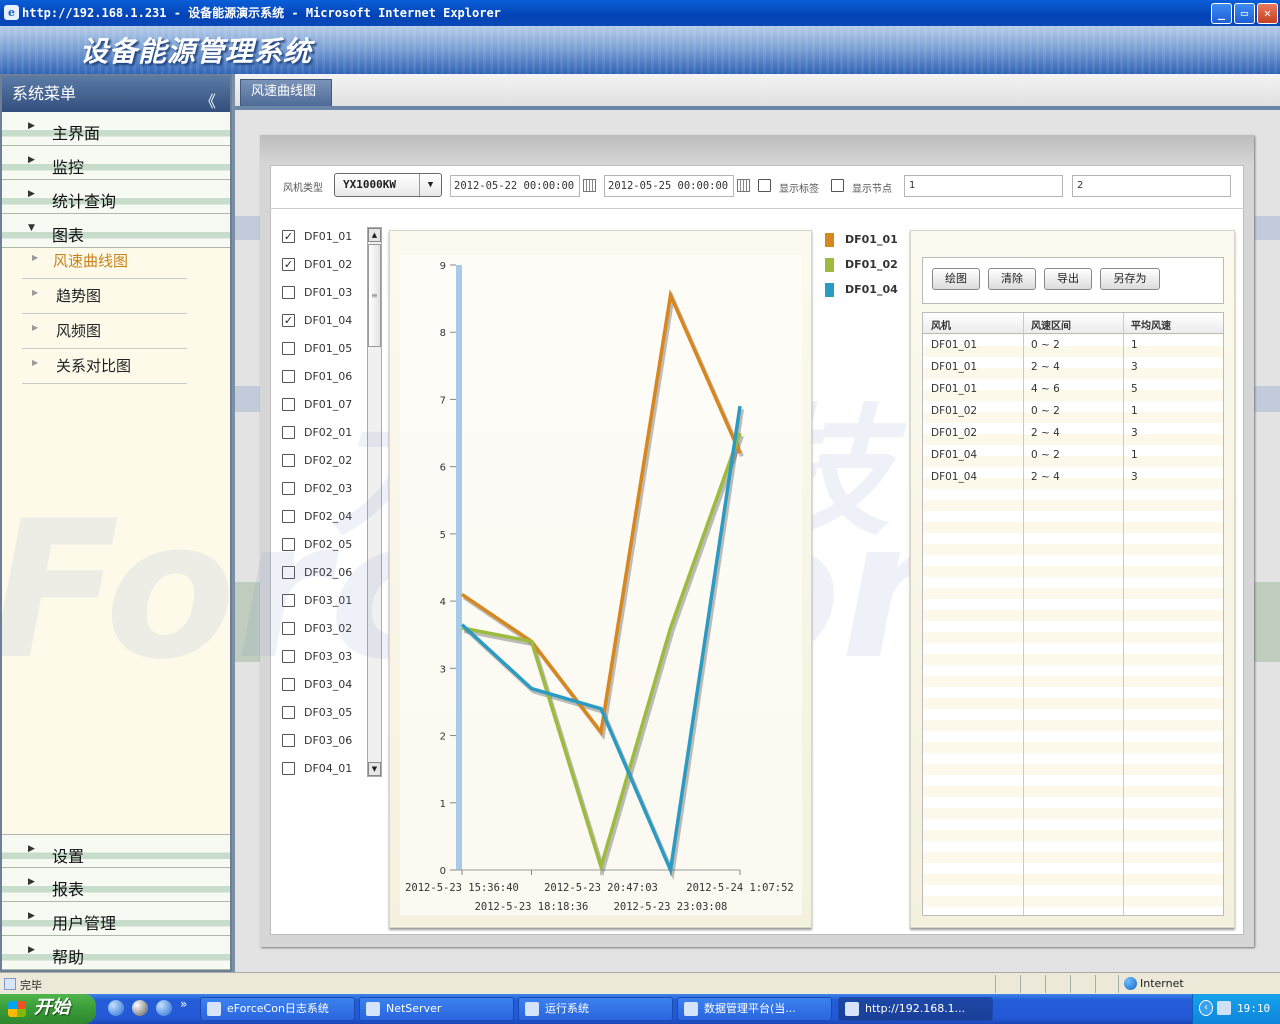  What do you see at coordinates (104, 263) in the screenshot?
I see `submenu-wind-speed-curve: ▶ 风速曲线图` at bounding box center [104, 263].